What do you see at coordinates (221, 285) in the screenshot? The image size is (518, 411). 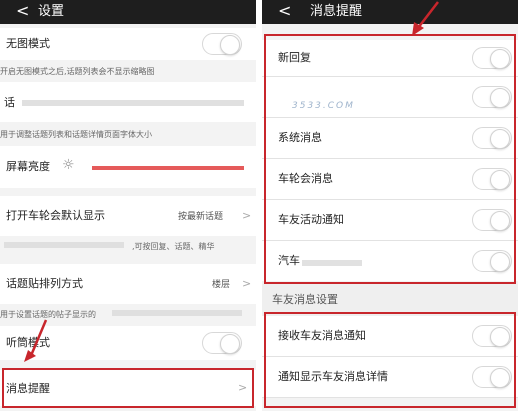 I see `sort-order-value: 楼层` at bounding box center [221, 285].